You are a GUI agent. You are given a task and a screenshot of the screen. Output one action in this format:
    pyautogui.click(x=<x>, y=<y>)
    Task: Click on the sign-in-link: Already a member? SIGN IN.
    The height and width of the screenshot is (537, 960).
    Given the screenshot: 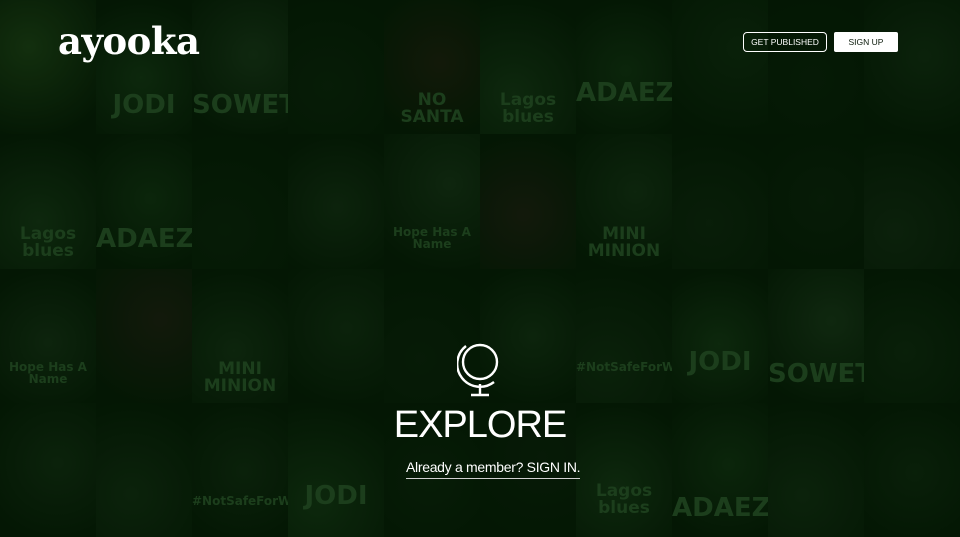 What is the action you would take?
    pyautogui.click(x=493, y=469)
    